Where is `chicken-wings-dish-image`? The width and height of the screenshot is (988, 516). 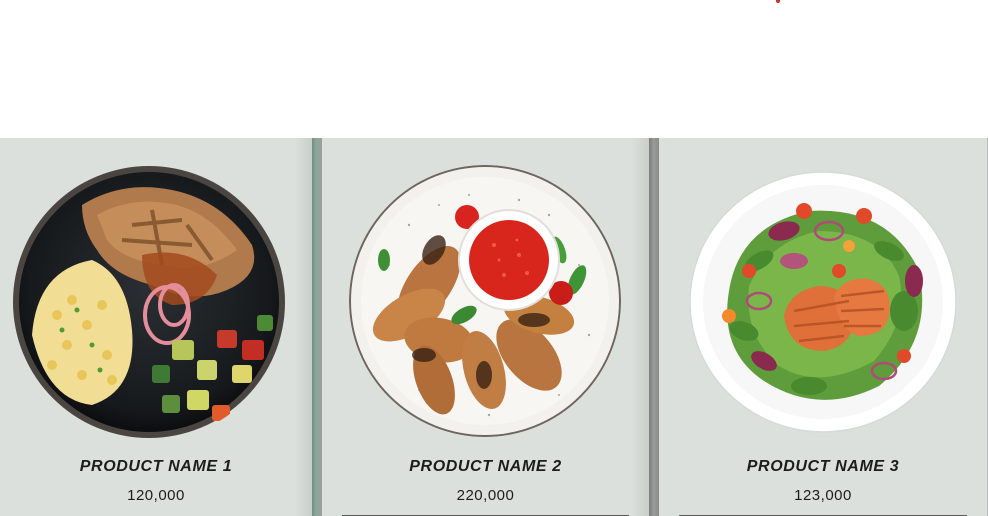
chicken-wings-dish-image is located at coordinates (485, 301).